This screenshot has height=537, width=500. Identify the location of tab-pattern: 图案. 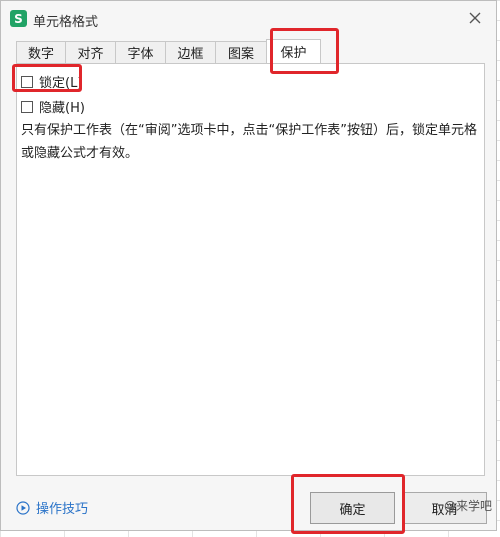
(241, 52).